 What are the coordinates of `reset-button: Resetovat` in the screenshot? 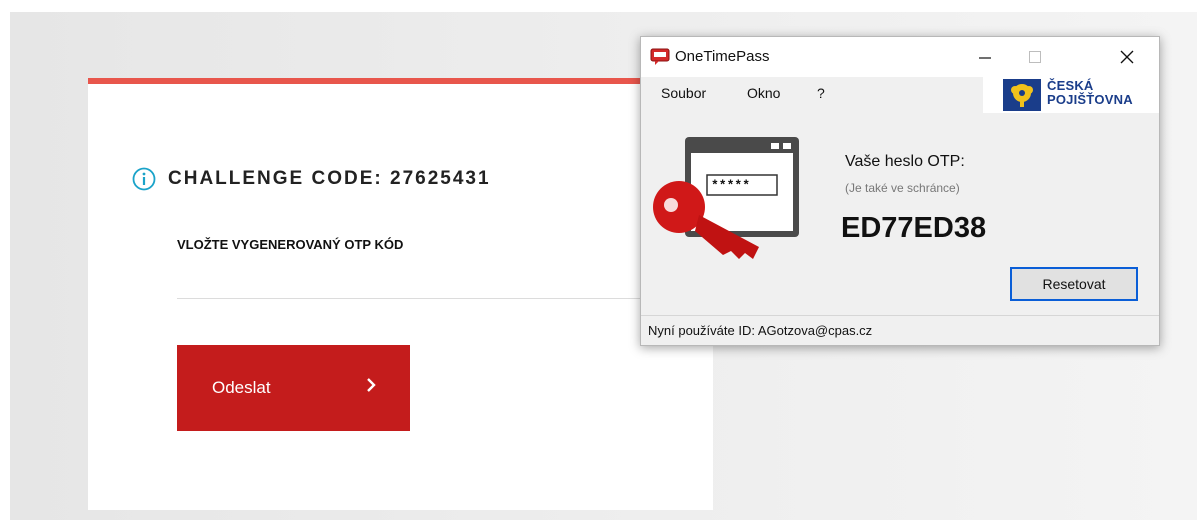 It's located at (1074, 284).